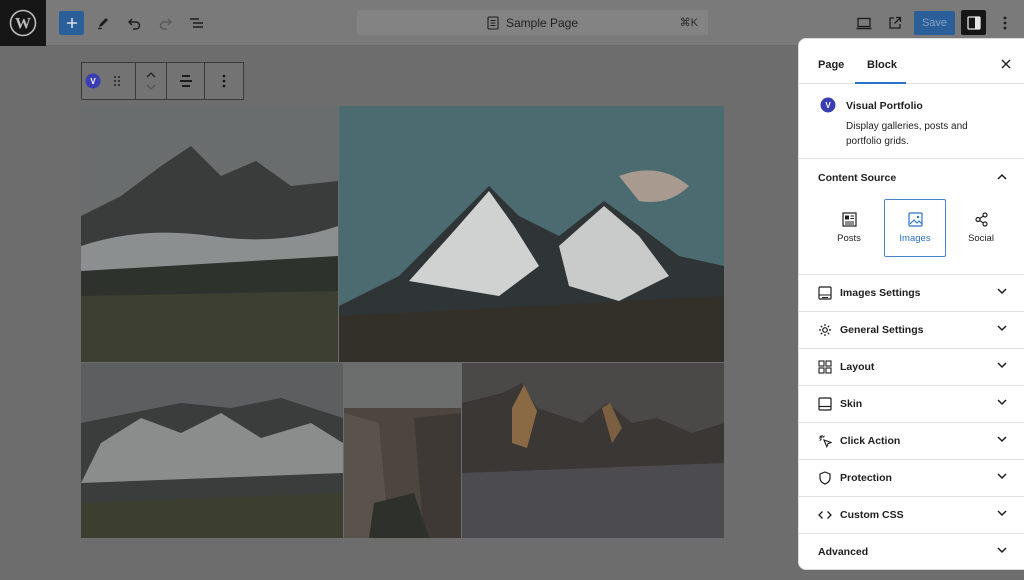 The height and width of the screenshot is (580, 1024). What do you see at coordinates (186, 81) in the screenshot?
I see `align-control-icon` at bounding box center [186, 81].